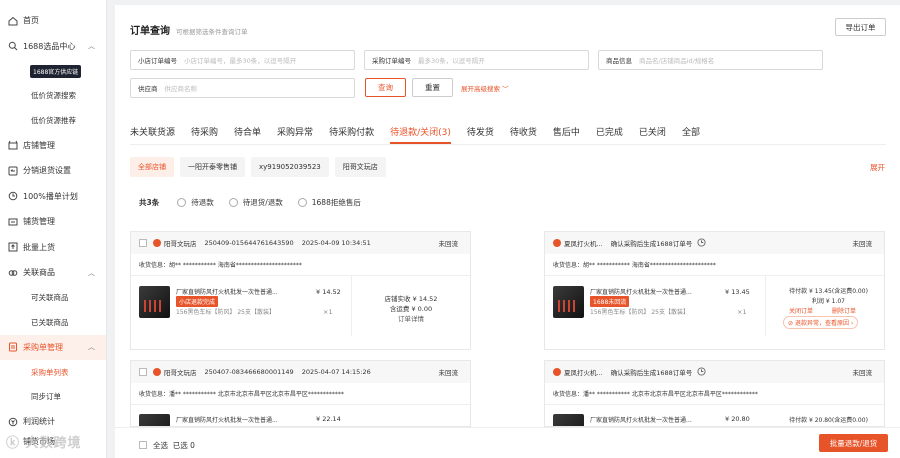 This screenshot has width=900, height=458. I want to click on order-number: 250407-083466680001149, so click(249, 372).